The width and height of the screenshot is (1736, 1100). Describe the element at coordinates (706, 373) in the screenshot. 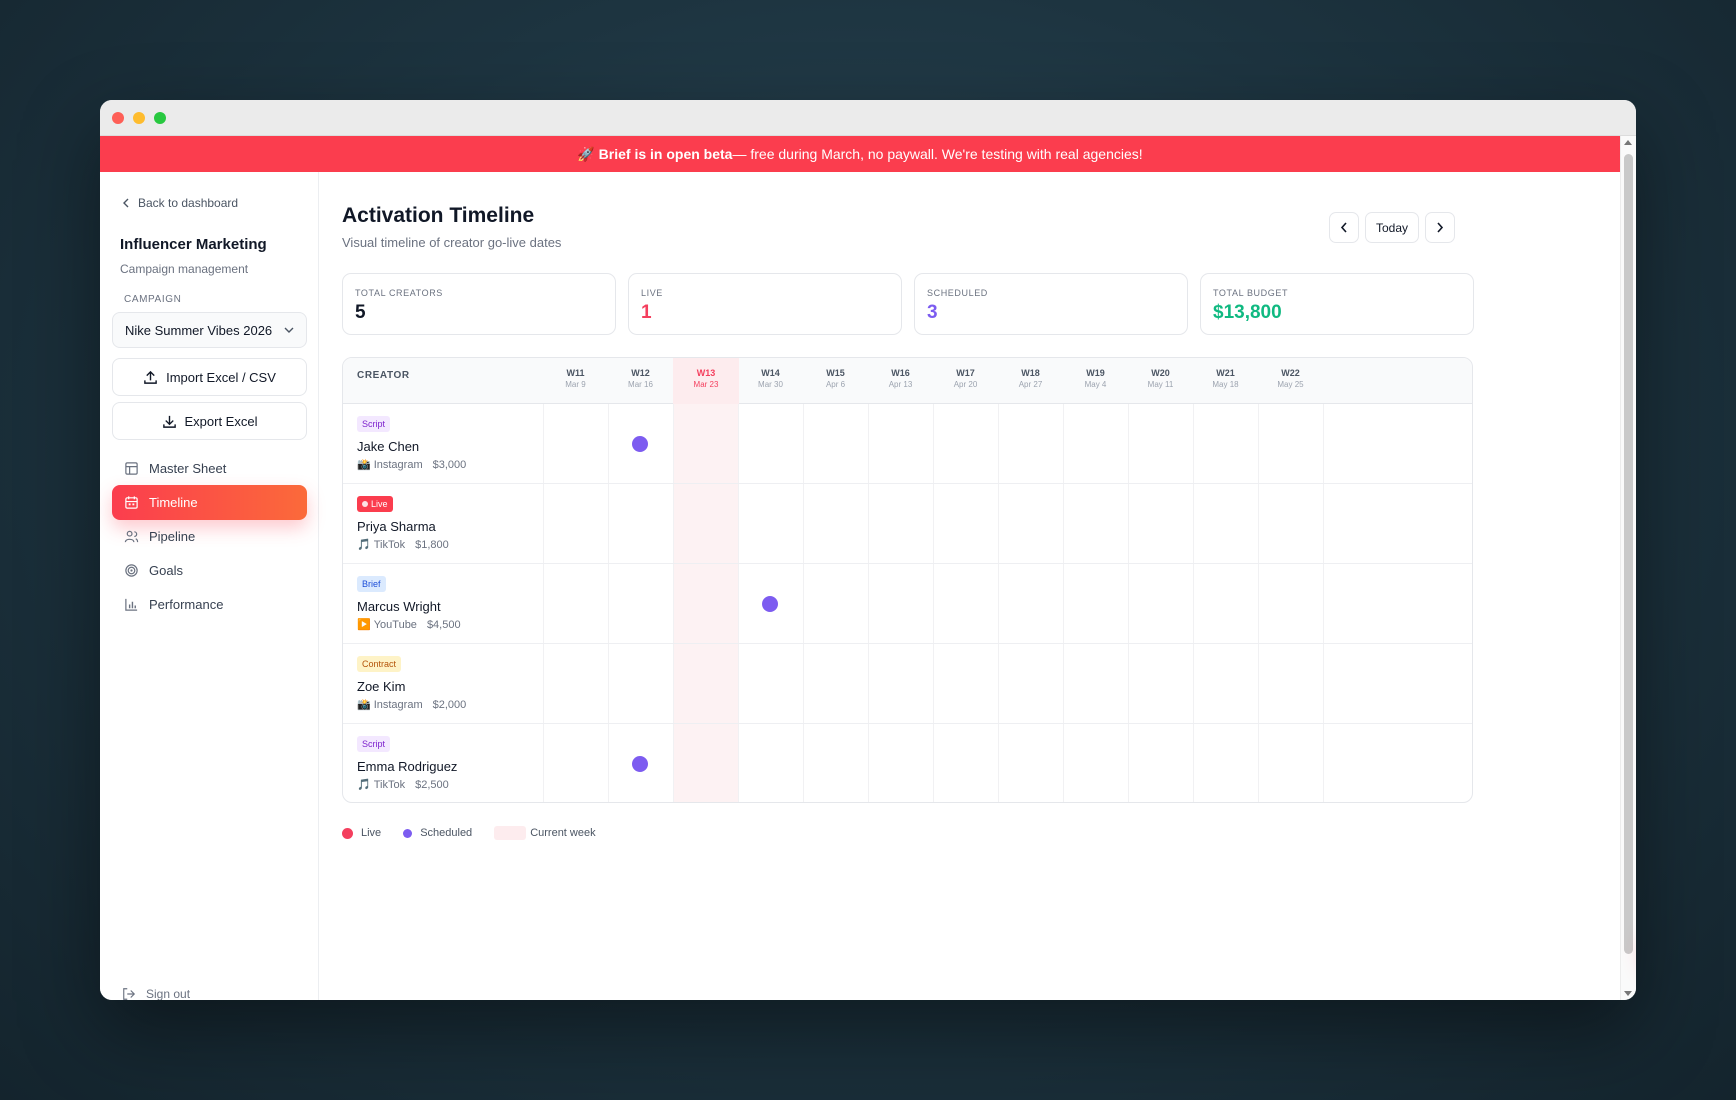

I see `week-number: W13` at that location.